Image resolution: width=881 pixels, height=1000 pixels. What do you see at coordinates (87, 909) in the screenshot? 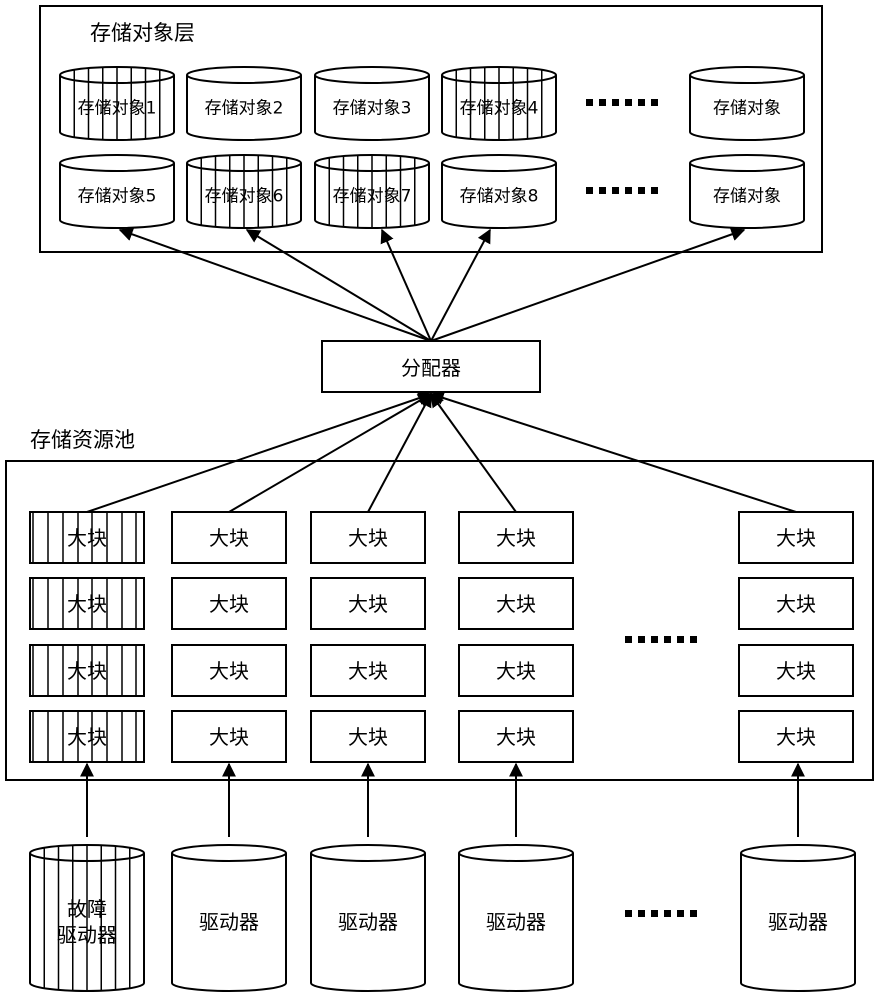
I see `cylinder-label: 故障` at bounding box center [87, 909].